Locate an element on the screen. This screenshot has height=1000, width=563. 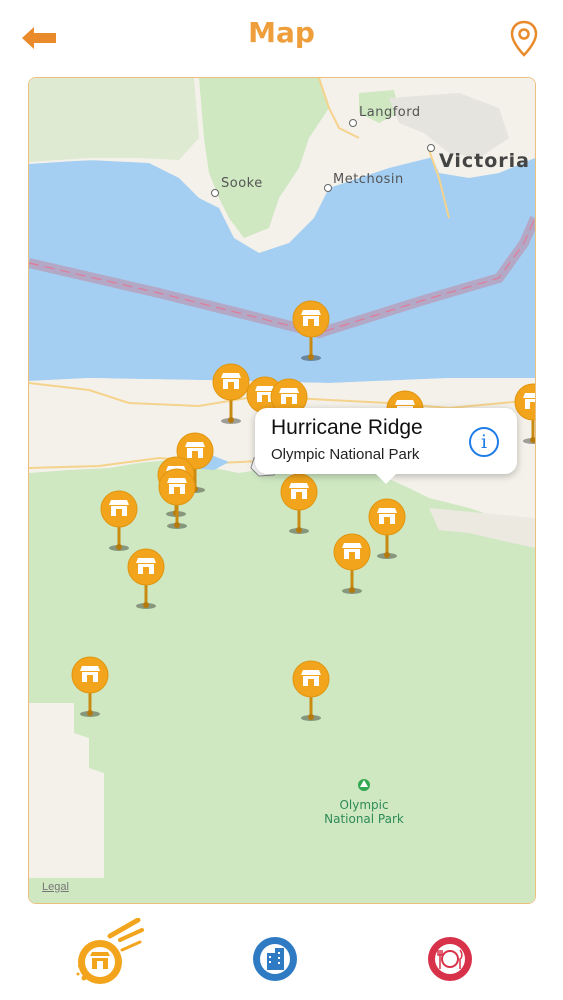
map-pin-icon is located at coordinates (524, 38).